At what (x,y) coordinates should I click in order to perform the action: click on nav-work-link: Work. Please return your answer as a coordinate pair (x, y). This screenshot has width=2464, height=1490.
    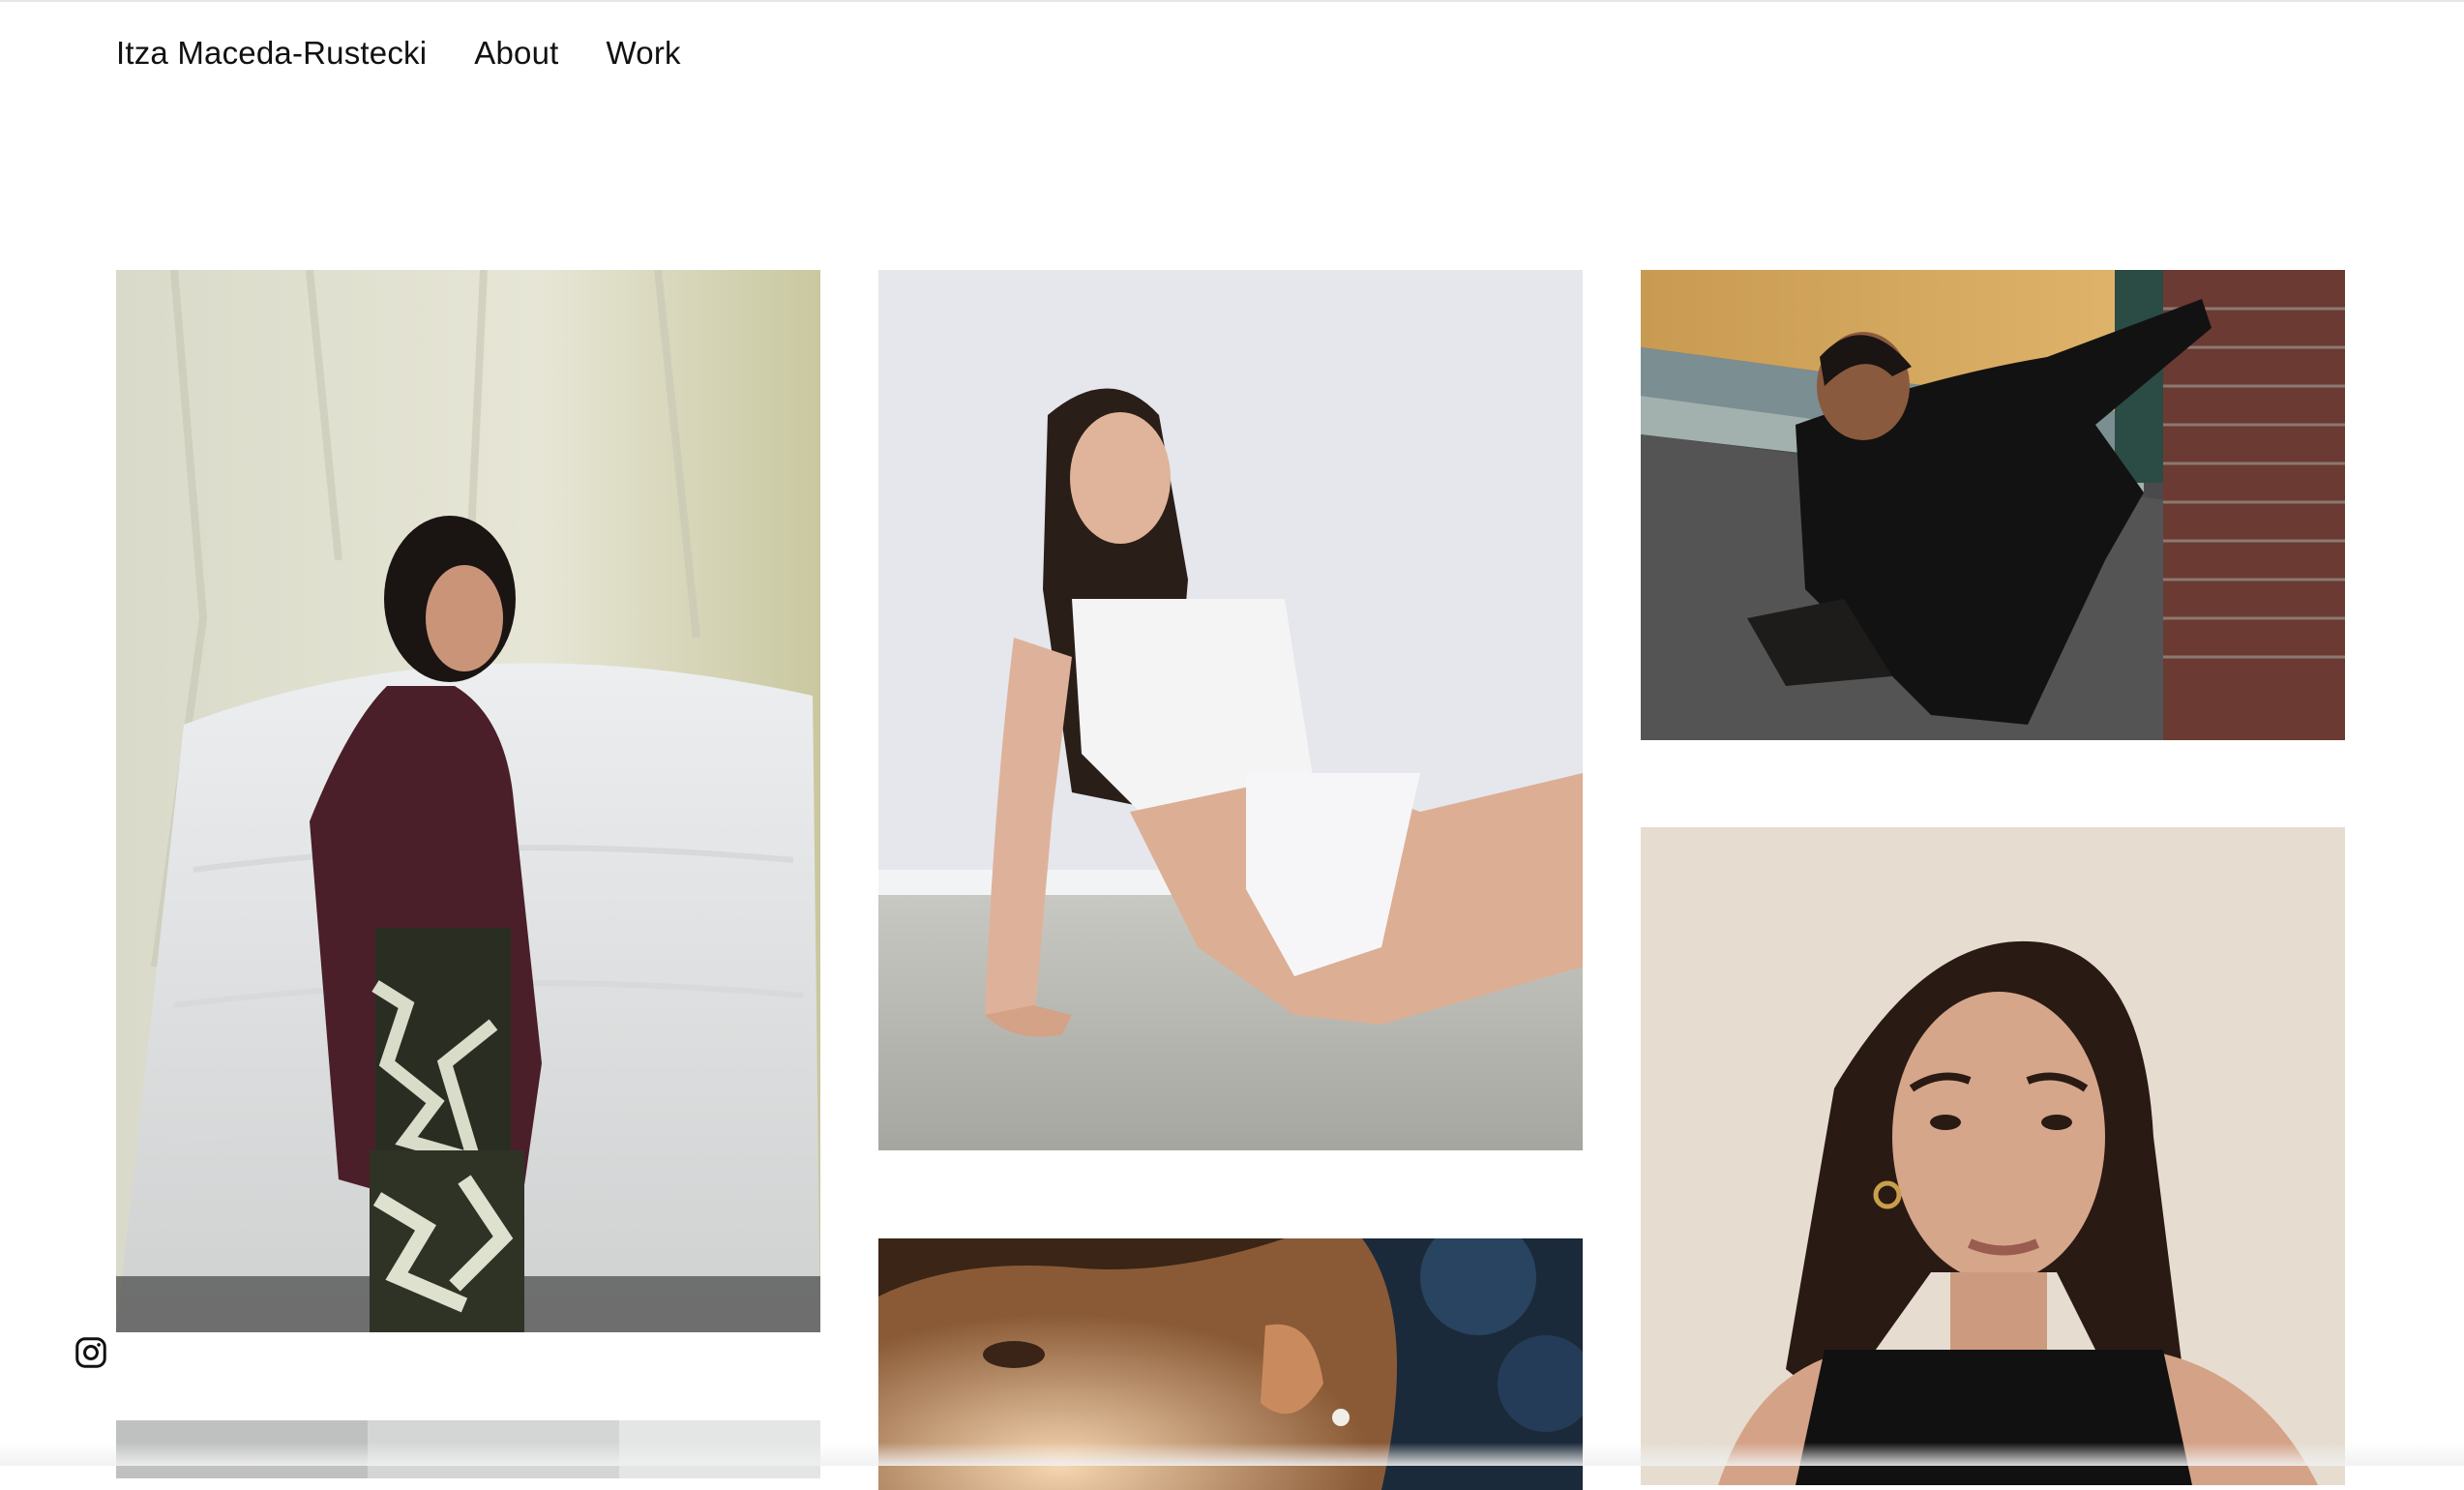
    Looking at the image, I should click on (644, 53).